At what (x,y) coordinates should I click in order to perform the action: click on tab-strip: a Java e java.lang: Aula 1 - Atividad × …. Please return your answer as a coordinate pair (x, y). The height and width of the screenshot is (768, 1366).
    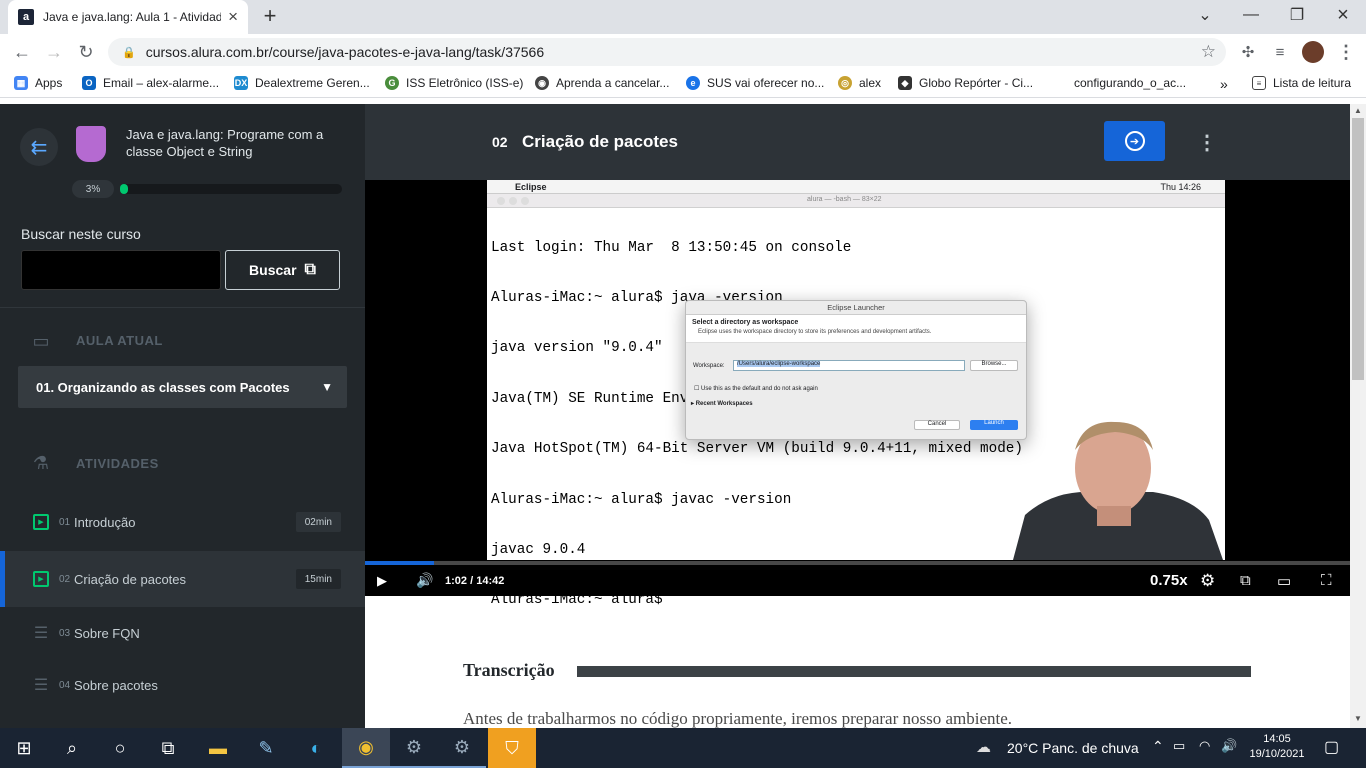
    Looking at the image, I should click on (683, 17).